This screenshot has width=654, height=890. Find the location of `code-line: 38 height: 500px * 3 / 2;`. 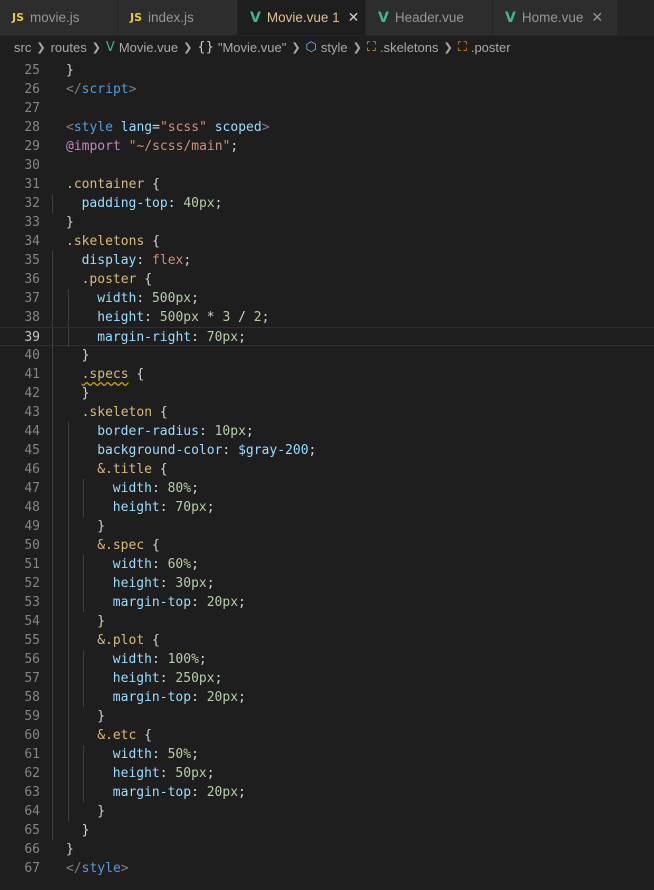

code-line: 38 height: 500px * 3 / 2; is located at coordinates (327, 317).